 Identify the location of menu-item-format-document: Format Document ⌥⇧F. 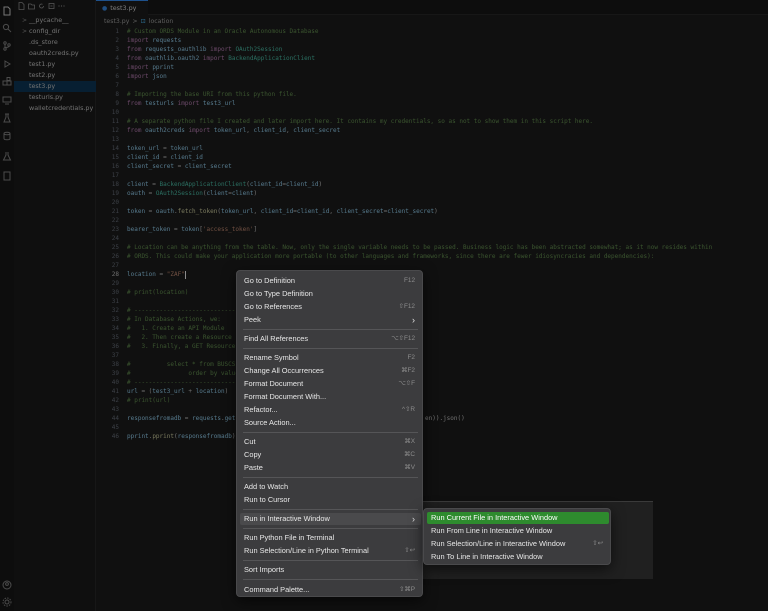
(330, 384).